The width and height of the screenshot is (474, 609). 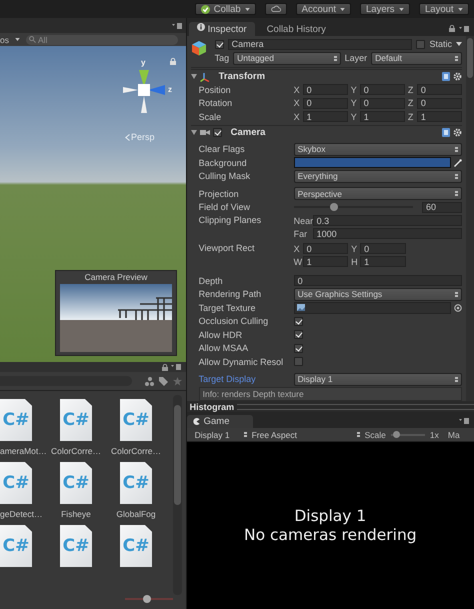 What do you see at coordinates (227, 379) in the screenshot?
I see `property-label: Target Display` at bounding box center [227, 379].